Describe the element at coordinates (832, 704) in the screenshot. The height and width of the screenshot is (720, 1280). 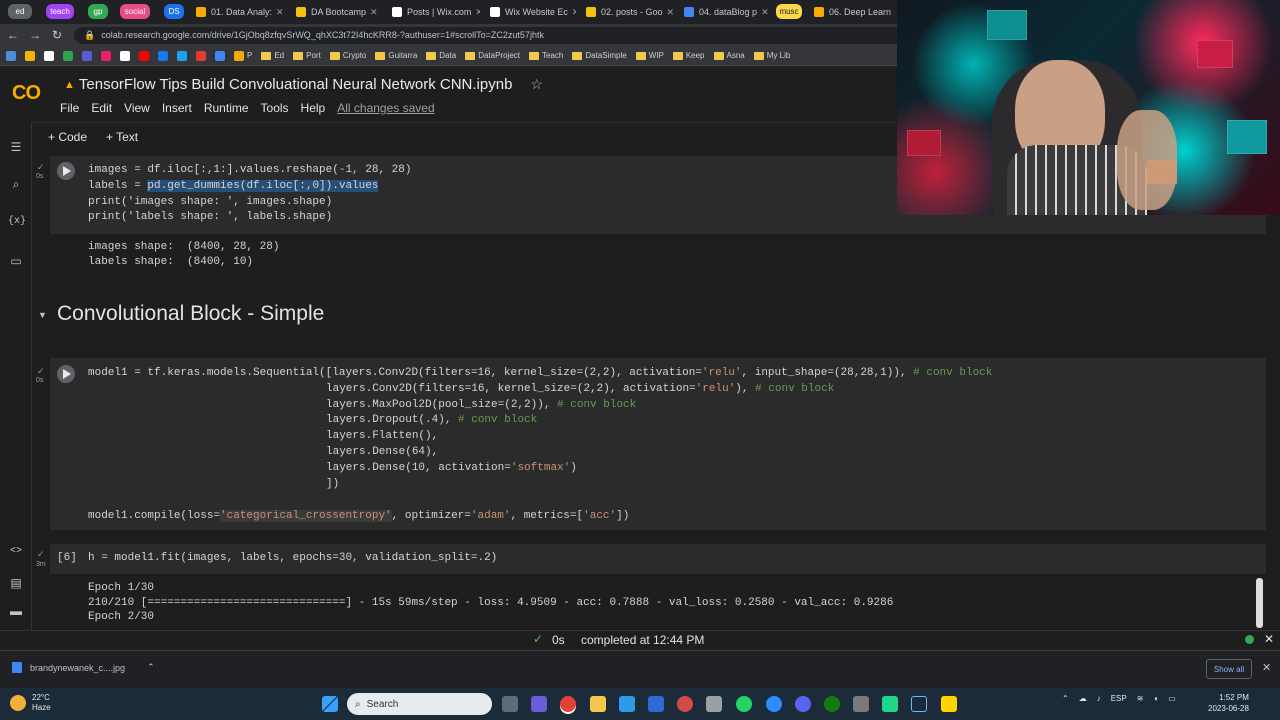
I see `xbox-icon` at that location.